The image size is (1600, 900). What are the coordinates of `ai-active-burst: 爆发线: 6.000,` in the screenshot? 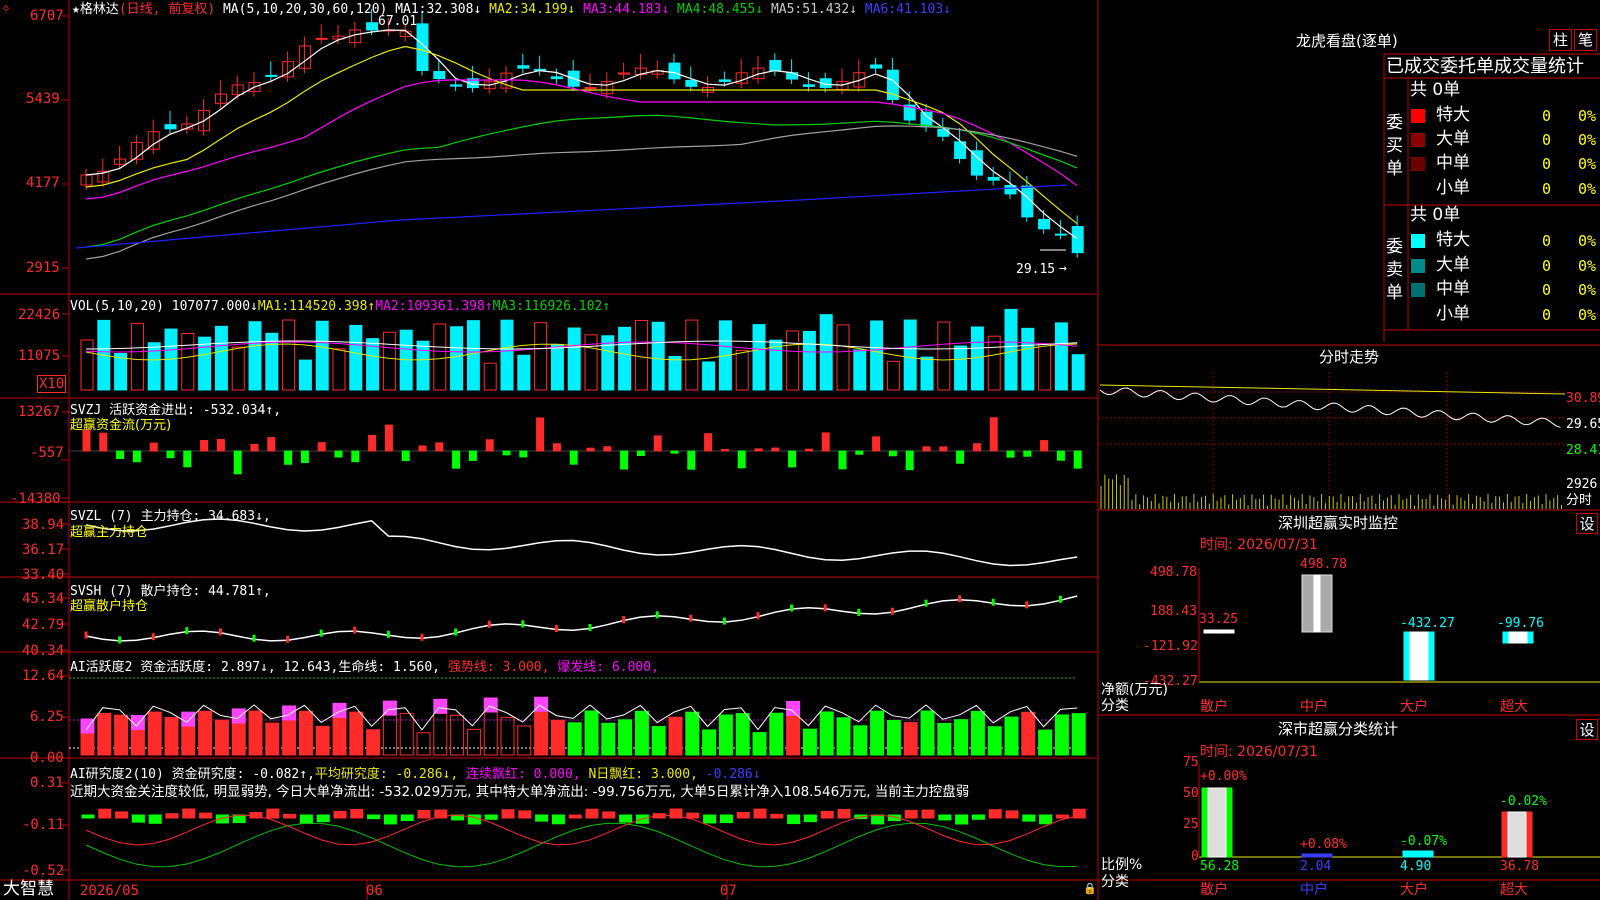 It's located at (608, 667).